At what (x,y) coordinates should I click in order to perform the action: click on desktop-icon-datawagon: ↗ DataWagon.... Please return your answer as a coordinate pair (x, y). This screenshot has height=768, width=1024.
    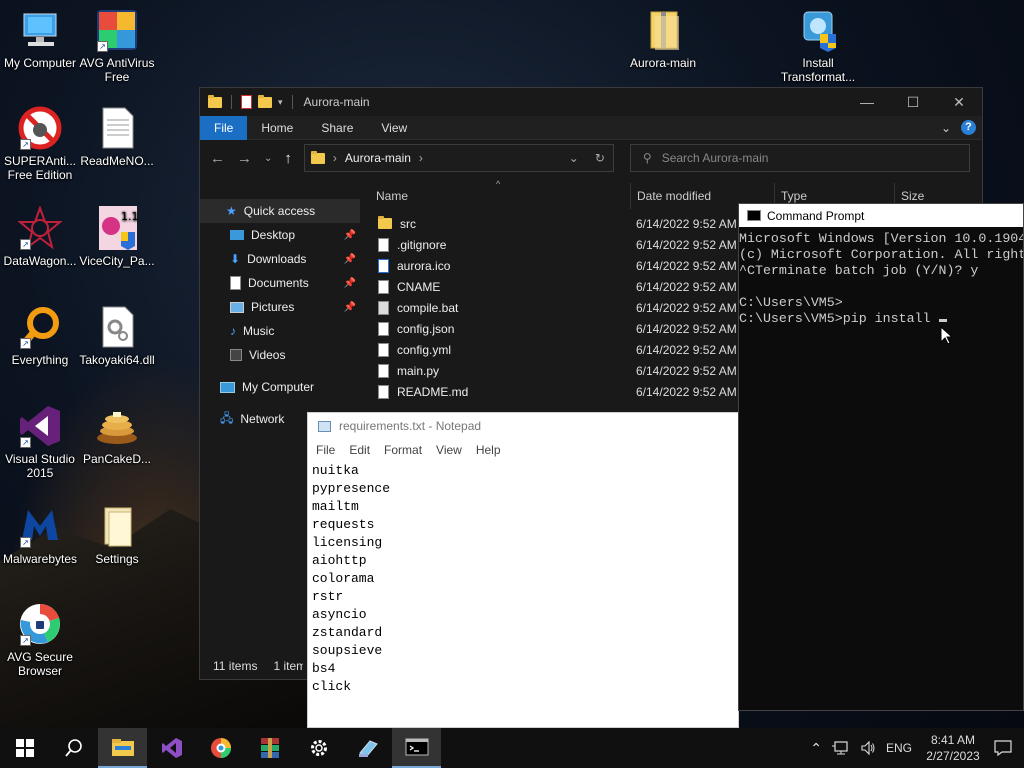
    Looking at the image, I should click on (40, 236).